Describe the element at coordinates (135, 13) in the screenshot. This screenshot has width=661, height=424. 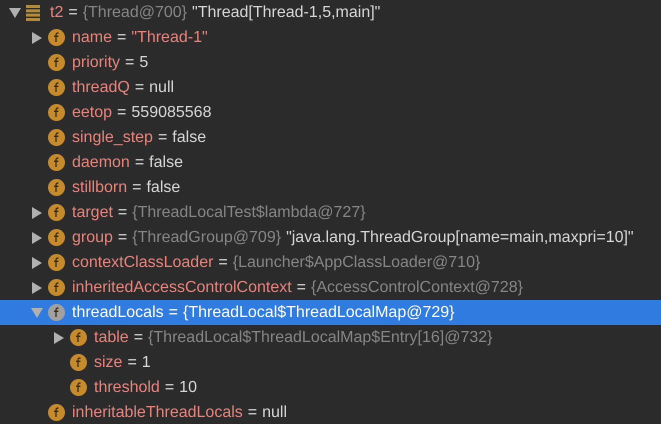
I see `object-reference: {Thread@700}` at that location.